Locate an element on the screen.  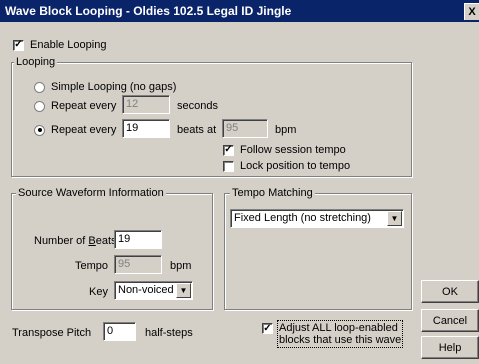
enable-looping-check-icon: ✓ is located at coordinates (18, 45).